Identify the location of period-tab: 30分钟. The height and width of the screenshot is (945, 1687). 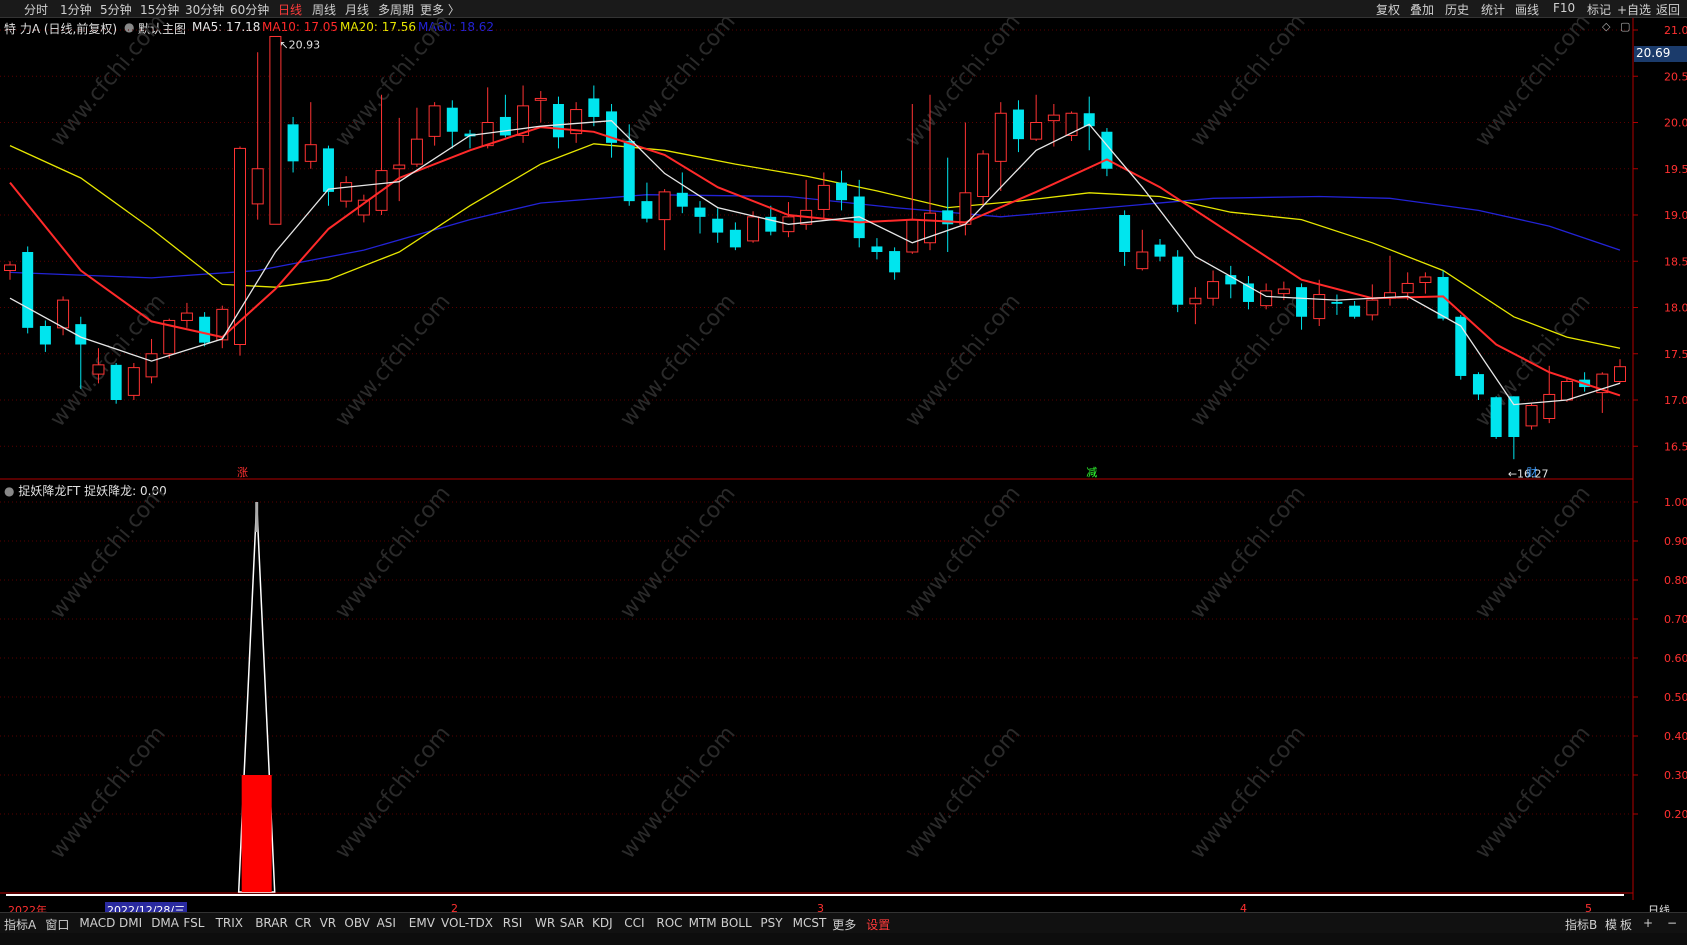
(204, 9).